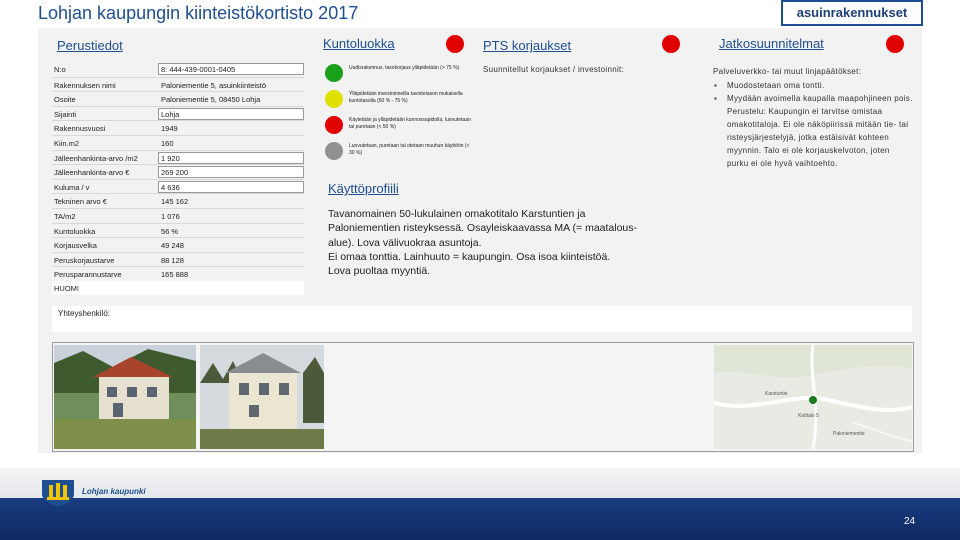  Describe the element at coordinates (211, 100) in the screenshot. I see `row-value: Paloniementie 5, 08450 Lohja` at that location.